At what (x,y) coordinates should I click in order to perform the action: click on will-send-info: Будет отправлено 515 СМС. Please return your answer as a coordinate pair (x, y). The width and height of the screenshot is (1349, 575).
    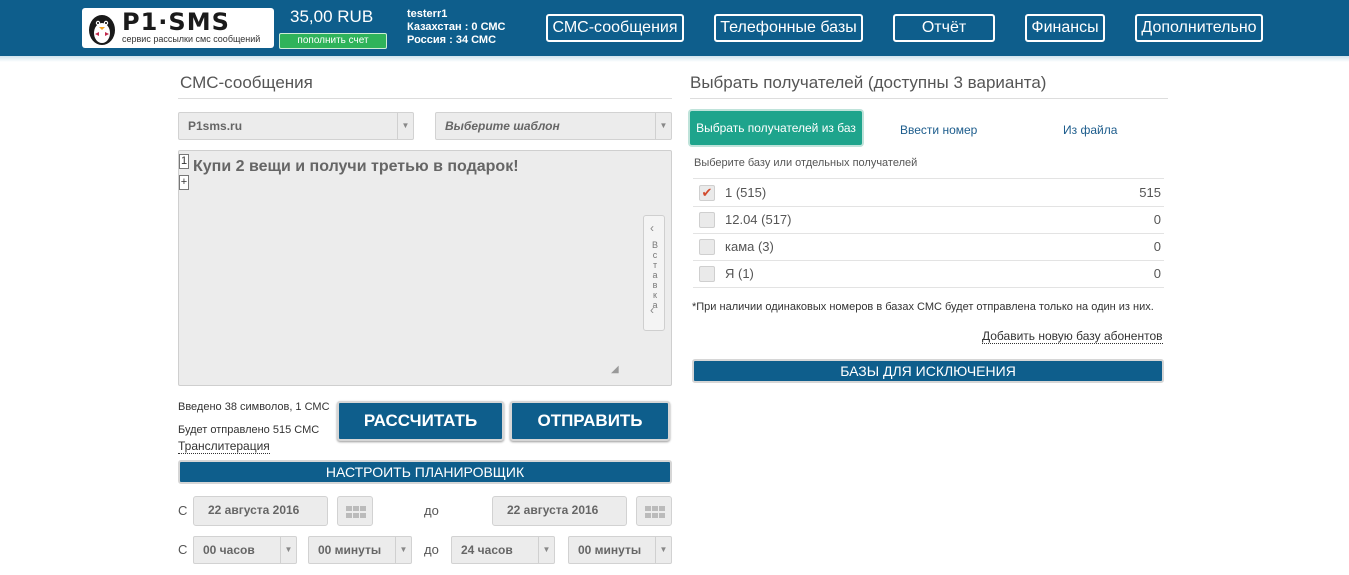
    Looking at the image, I should click on (249, 430).